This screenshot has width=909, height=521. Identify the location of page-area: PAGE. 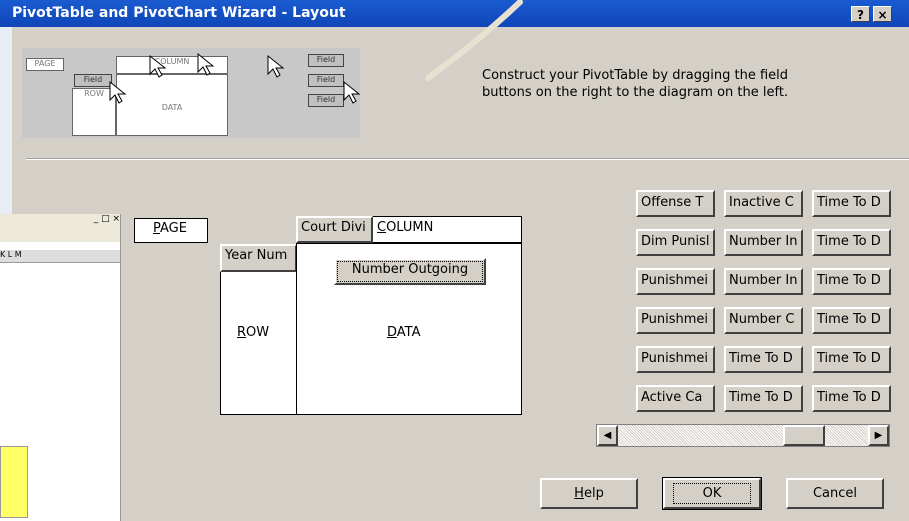
(171, 230).